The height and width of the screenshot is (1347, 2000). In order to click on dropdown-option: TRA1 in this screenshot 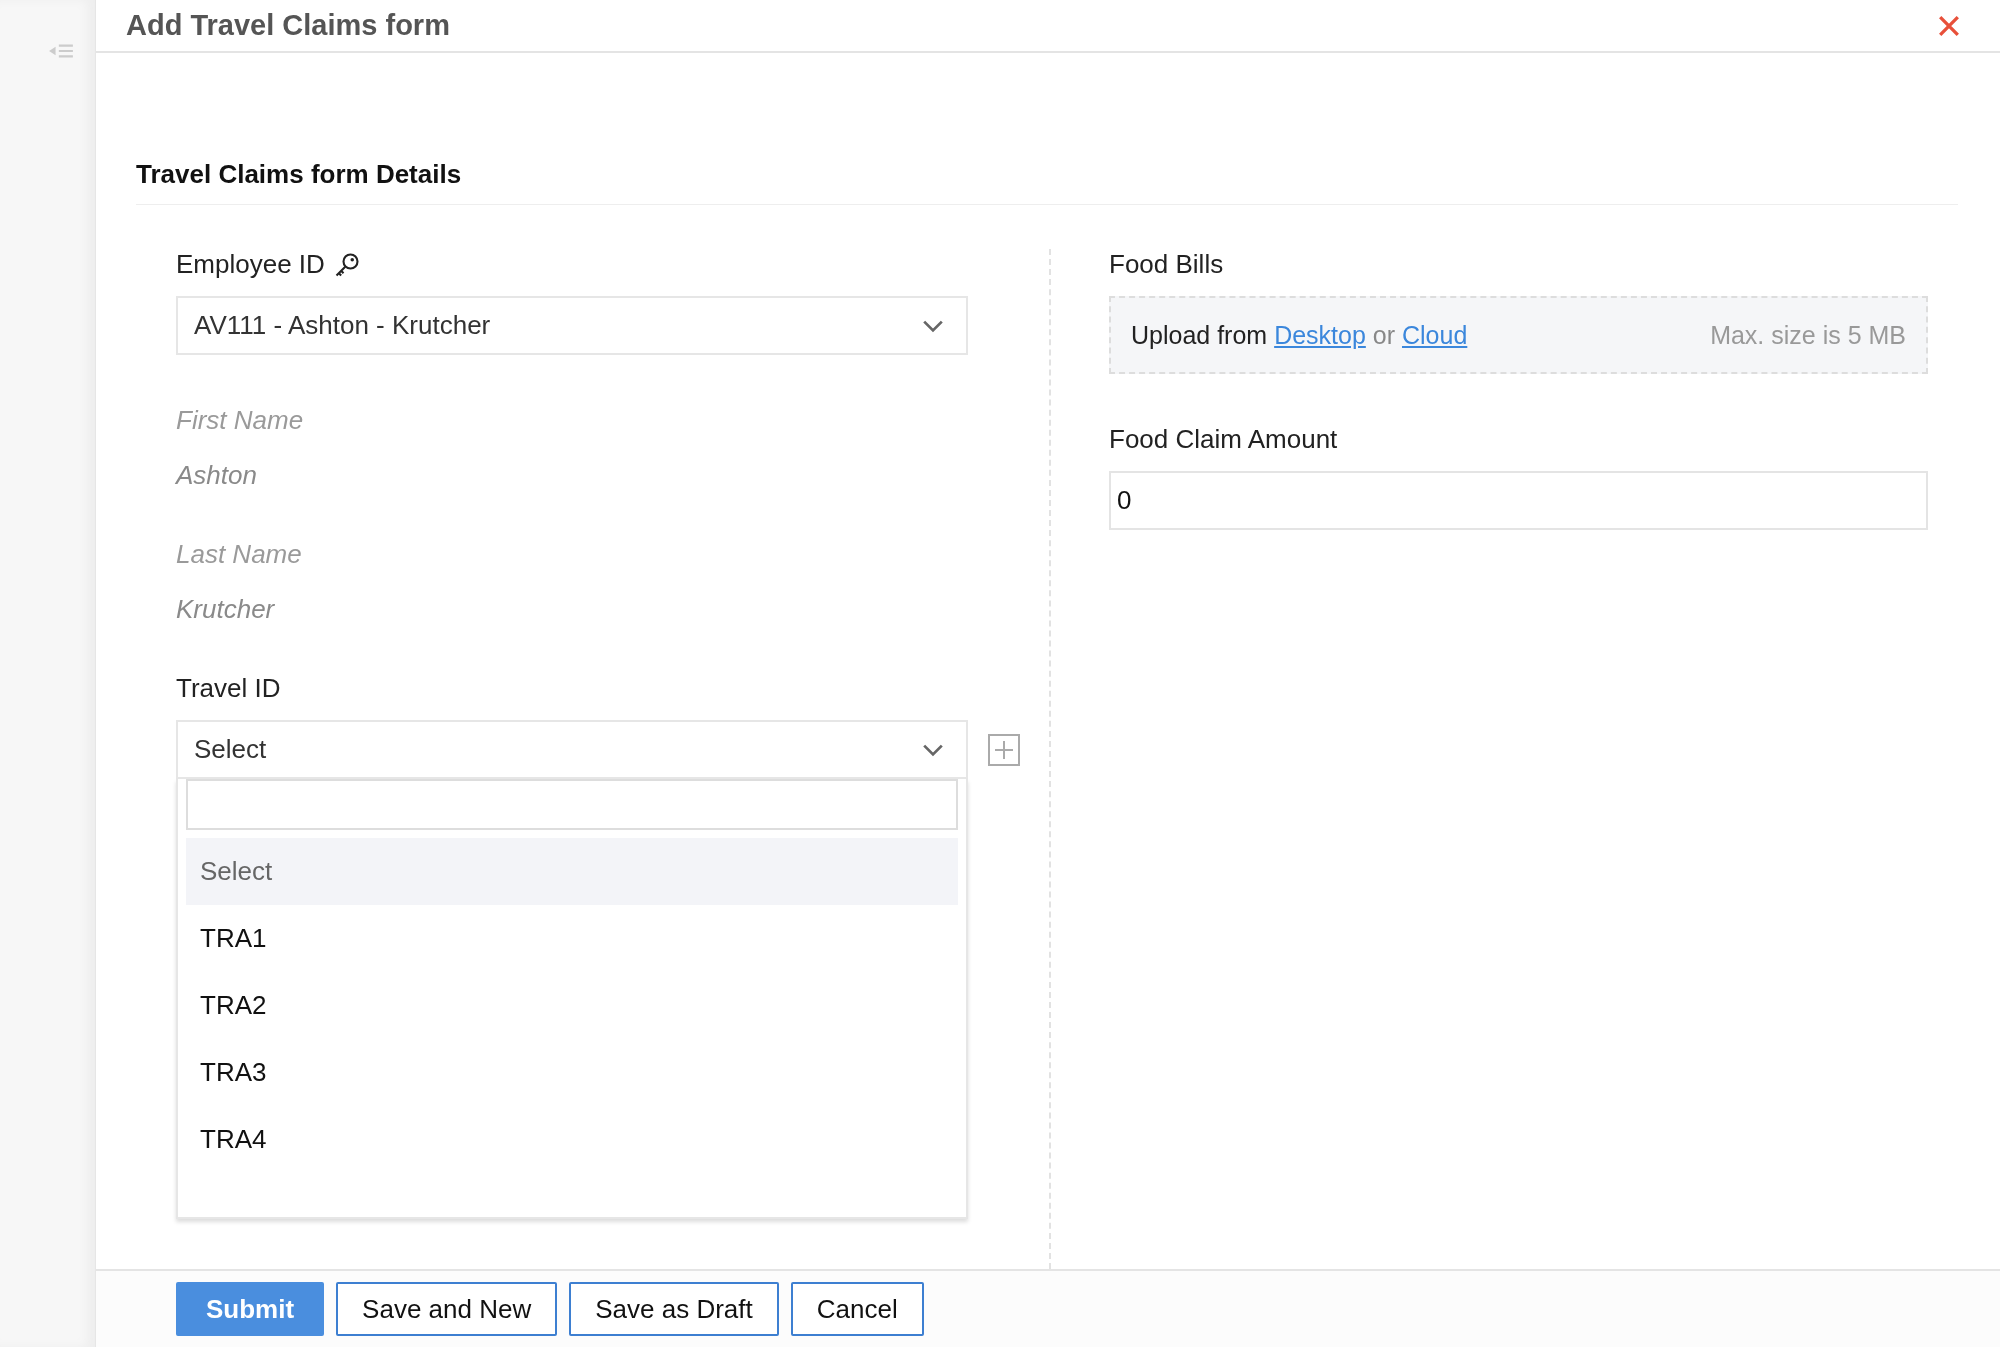, I will do `click(572, 939)`.